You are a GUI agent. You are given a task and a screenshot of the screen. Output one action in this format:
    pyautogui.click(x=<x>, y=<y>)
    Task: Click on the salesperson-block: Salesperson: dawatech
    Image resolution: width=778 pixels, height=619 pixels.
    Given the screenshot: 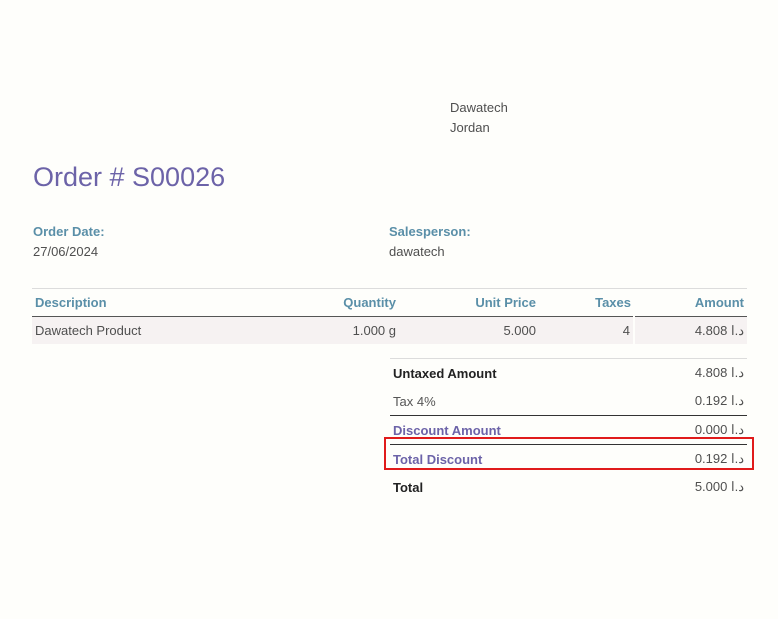 What is the action you would take?
    pyautogui.click(x=430, y=242)
    